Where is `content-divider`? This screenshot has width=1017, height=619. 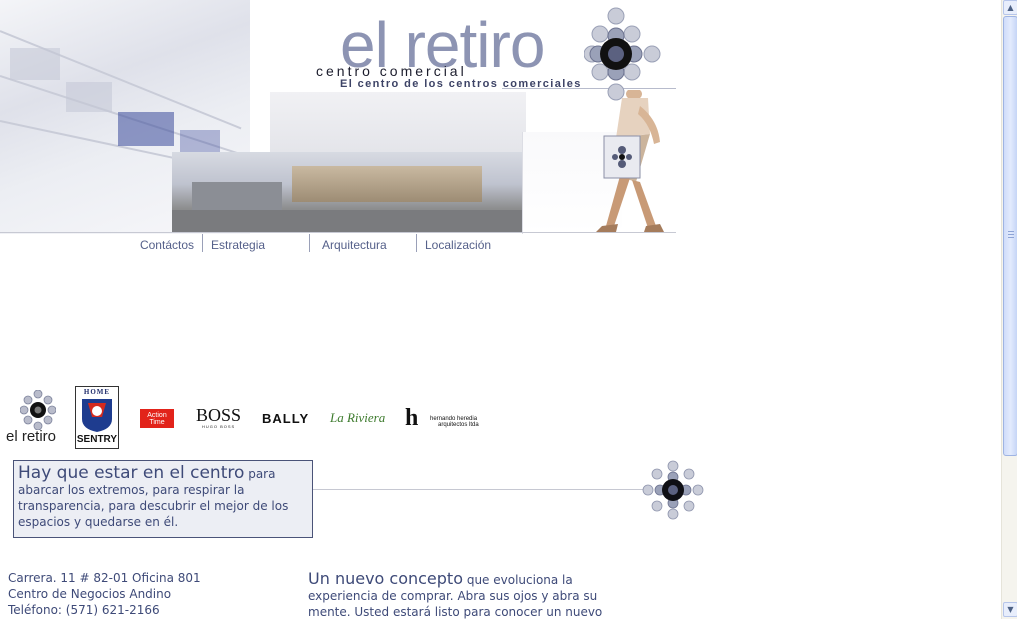
content-divider is located at coordinates (483, 489).